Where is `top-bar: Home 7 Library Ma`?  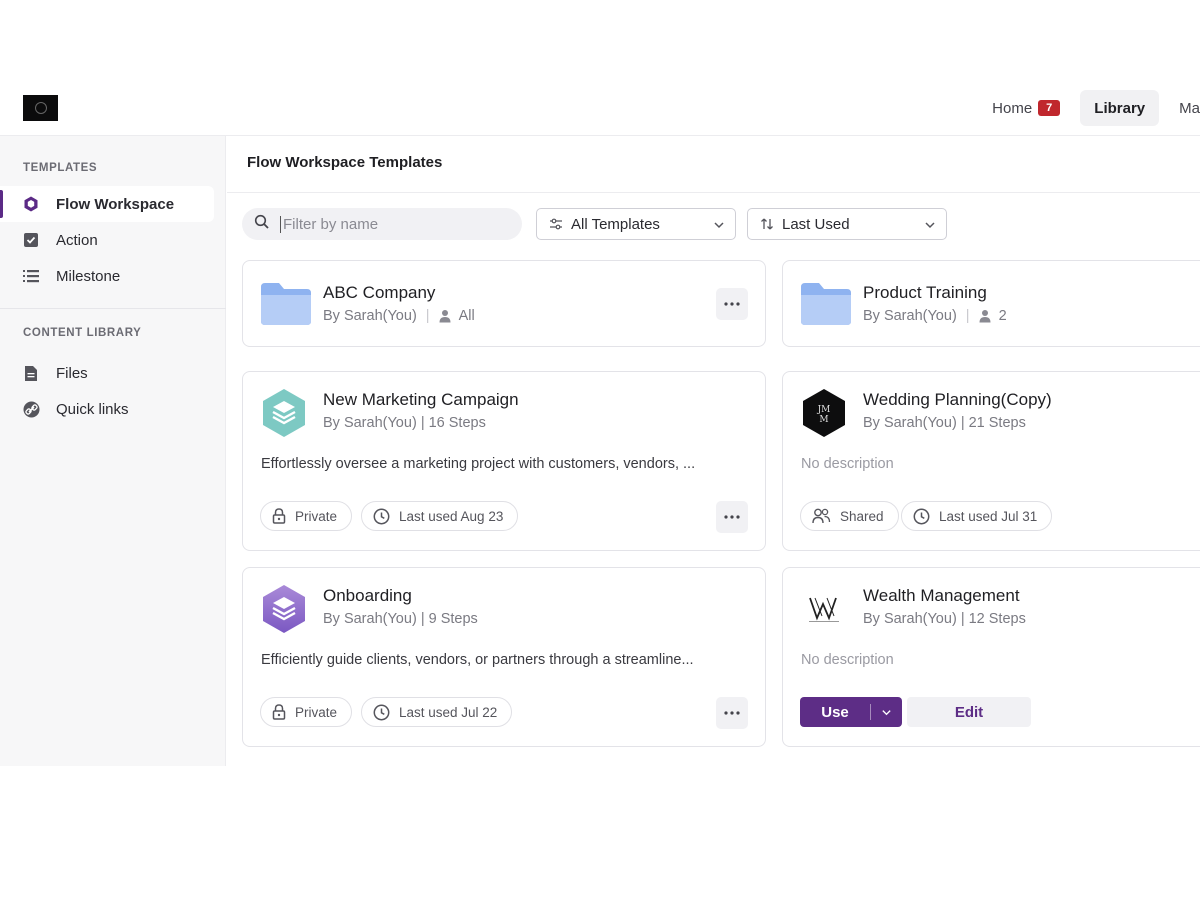 top-bar: Home 7 Library Ma is located at coordinates (600, 108).